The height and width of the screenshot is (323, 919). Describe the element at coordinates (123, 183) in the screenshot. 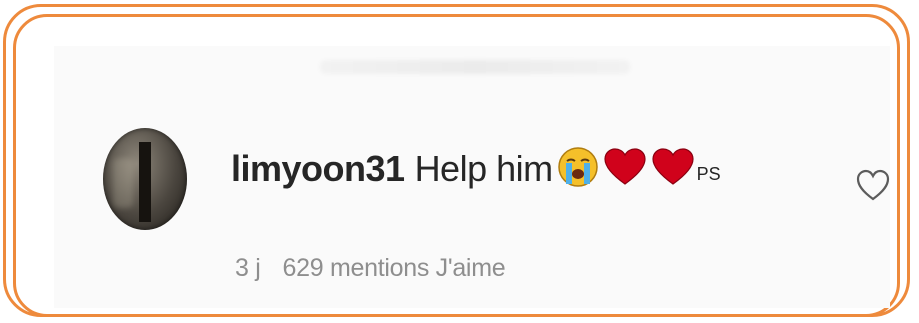

I see `avatar-highlight` at that location.